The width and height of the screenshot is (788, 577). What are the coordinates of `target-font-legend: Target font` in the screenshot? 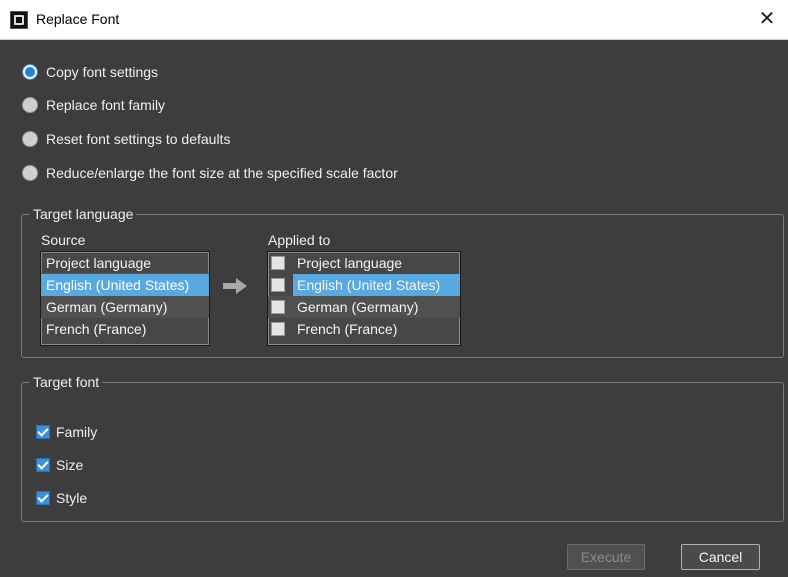 It's located at (66, 382).